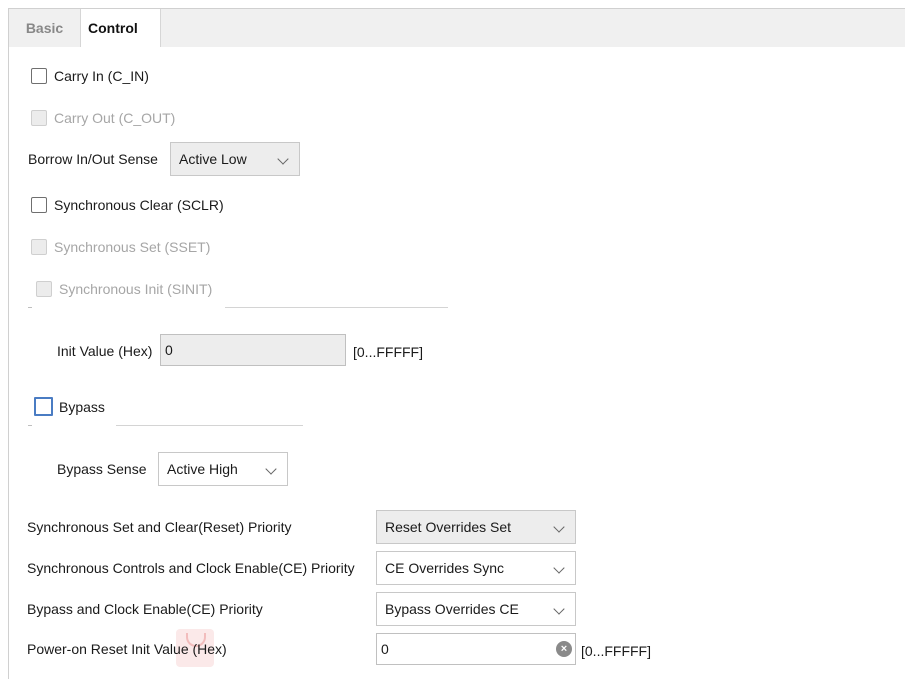 The height and width of the screenshot is (679, 905). What do you see at coordinates (82, 407) in the screenshot?
I see `bypass-label: Bypass` at bounding box center [82, 407].